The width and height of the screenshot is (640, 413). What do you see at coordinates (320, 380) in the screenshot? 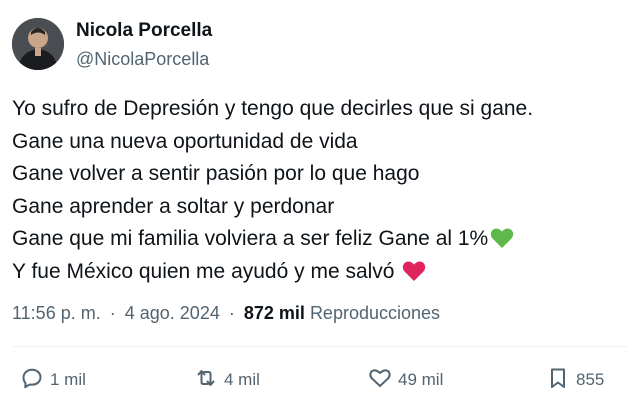
I see `action-bar: 1 mil 4 mil 49 mil 855` at bounding box center [320, 380].